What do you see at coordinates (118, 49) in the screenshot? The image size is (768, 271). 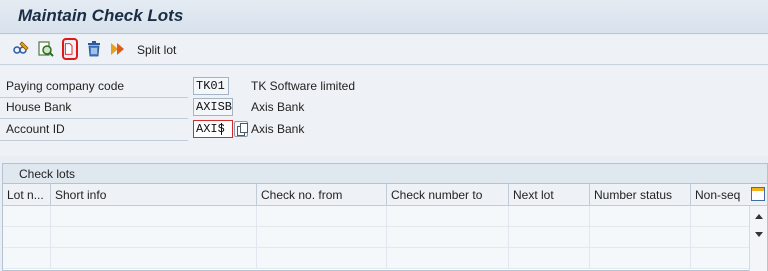 I see `split-icon` at bounding box center [118, 49].